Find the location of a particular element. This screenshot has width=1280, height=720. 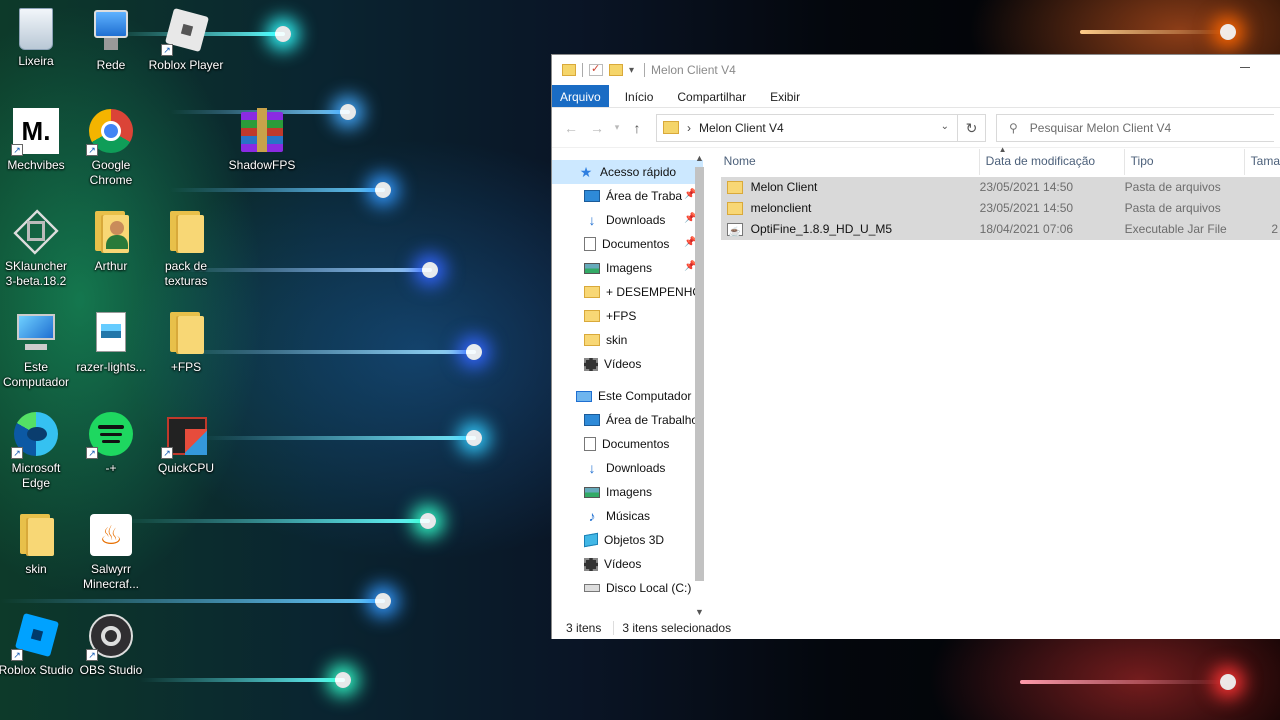

recent-dropdown-icon: ▾ is located at coordinates (617, 127).